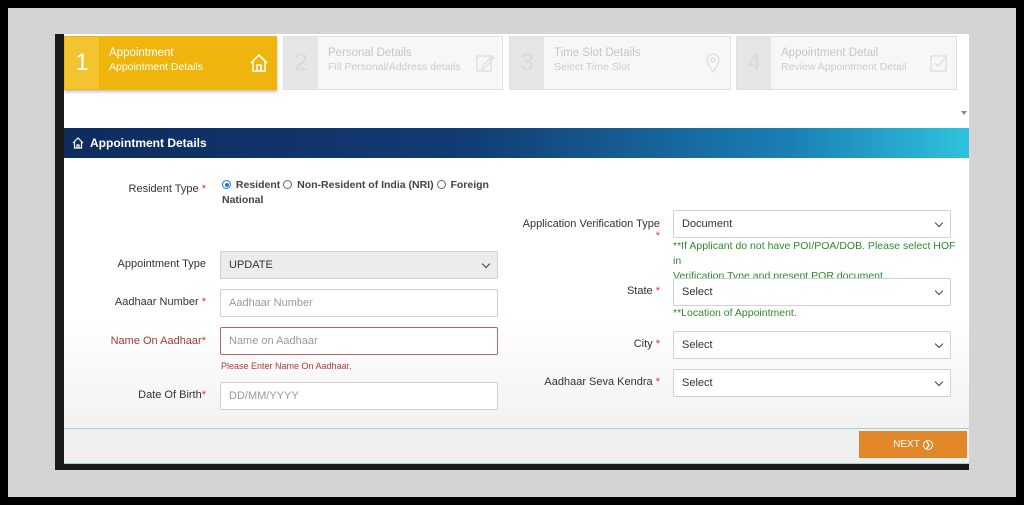 This screenshot has width=1024, height=505. I want to click on step-subtitle: Fill Personal/Address details, so click(394, 67).